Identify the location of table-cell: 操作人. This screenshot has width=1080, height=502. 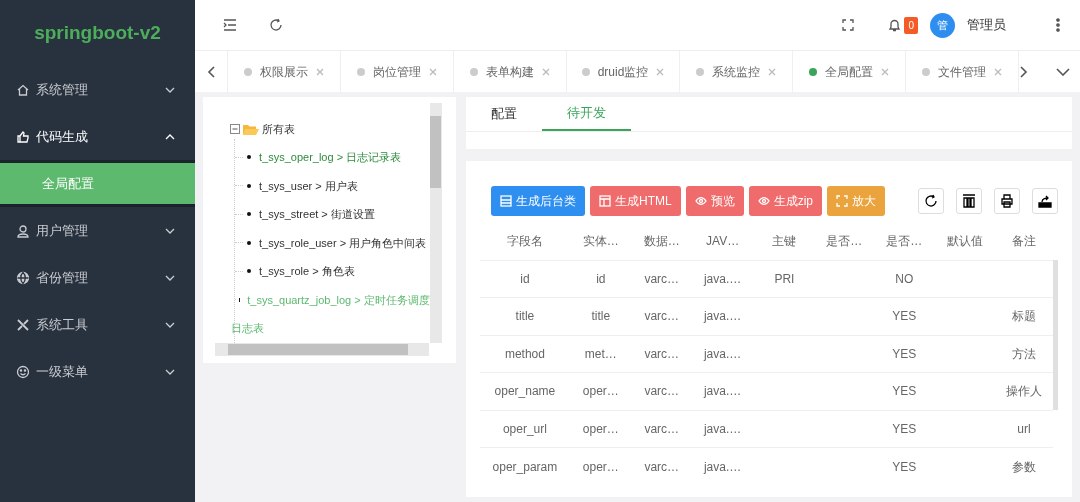
(1024, 391).